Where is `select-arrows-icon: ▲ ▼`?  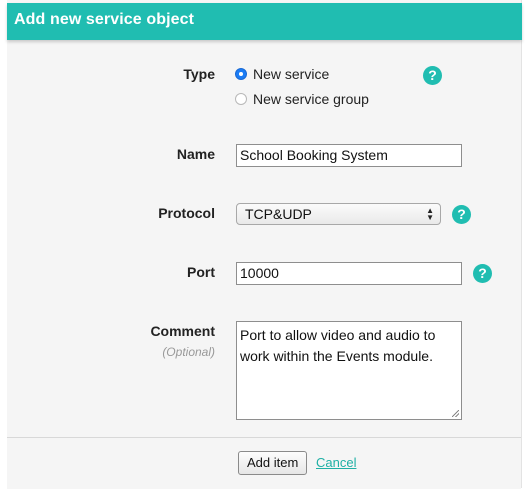
select-arrows-icon: ▲ ▼ is located at coordinates (430, 214).